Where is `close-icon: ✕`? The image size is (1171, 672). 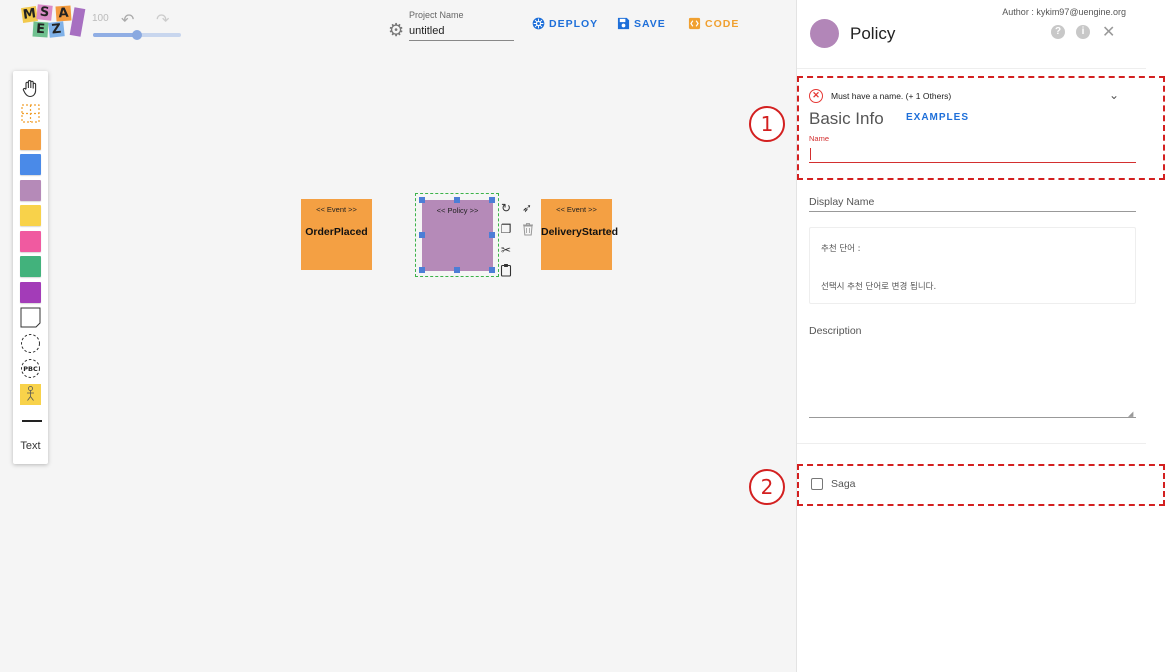 close-icon: ✕ is located at coordinates (1108, 32).